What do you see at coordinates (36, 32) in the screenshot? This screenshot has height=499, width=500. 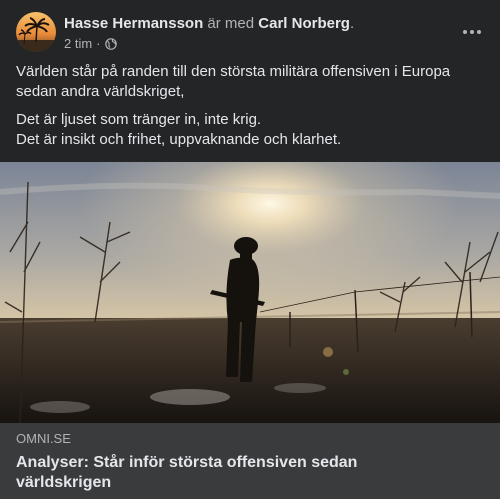 I see `author-avatar` at bounding box center [36, 32].